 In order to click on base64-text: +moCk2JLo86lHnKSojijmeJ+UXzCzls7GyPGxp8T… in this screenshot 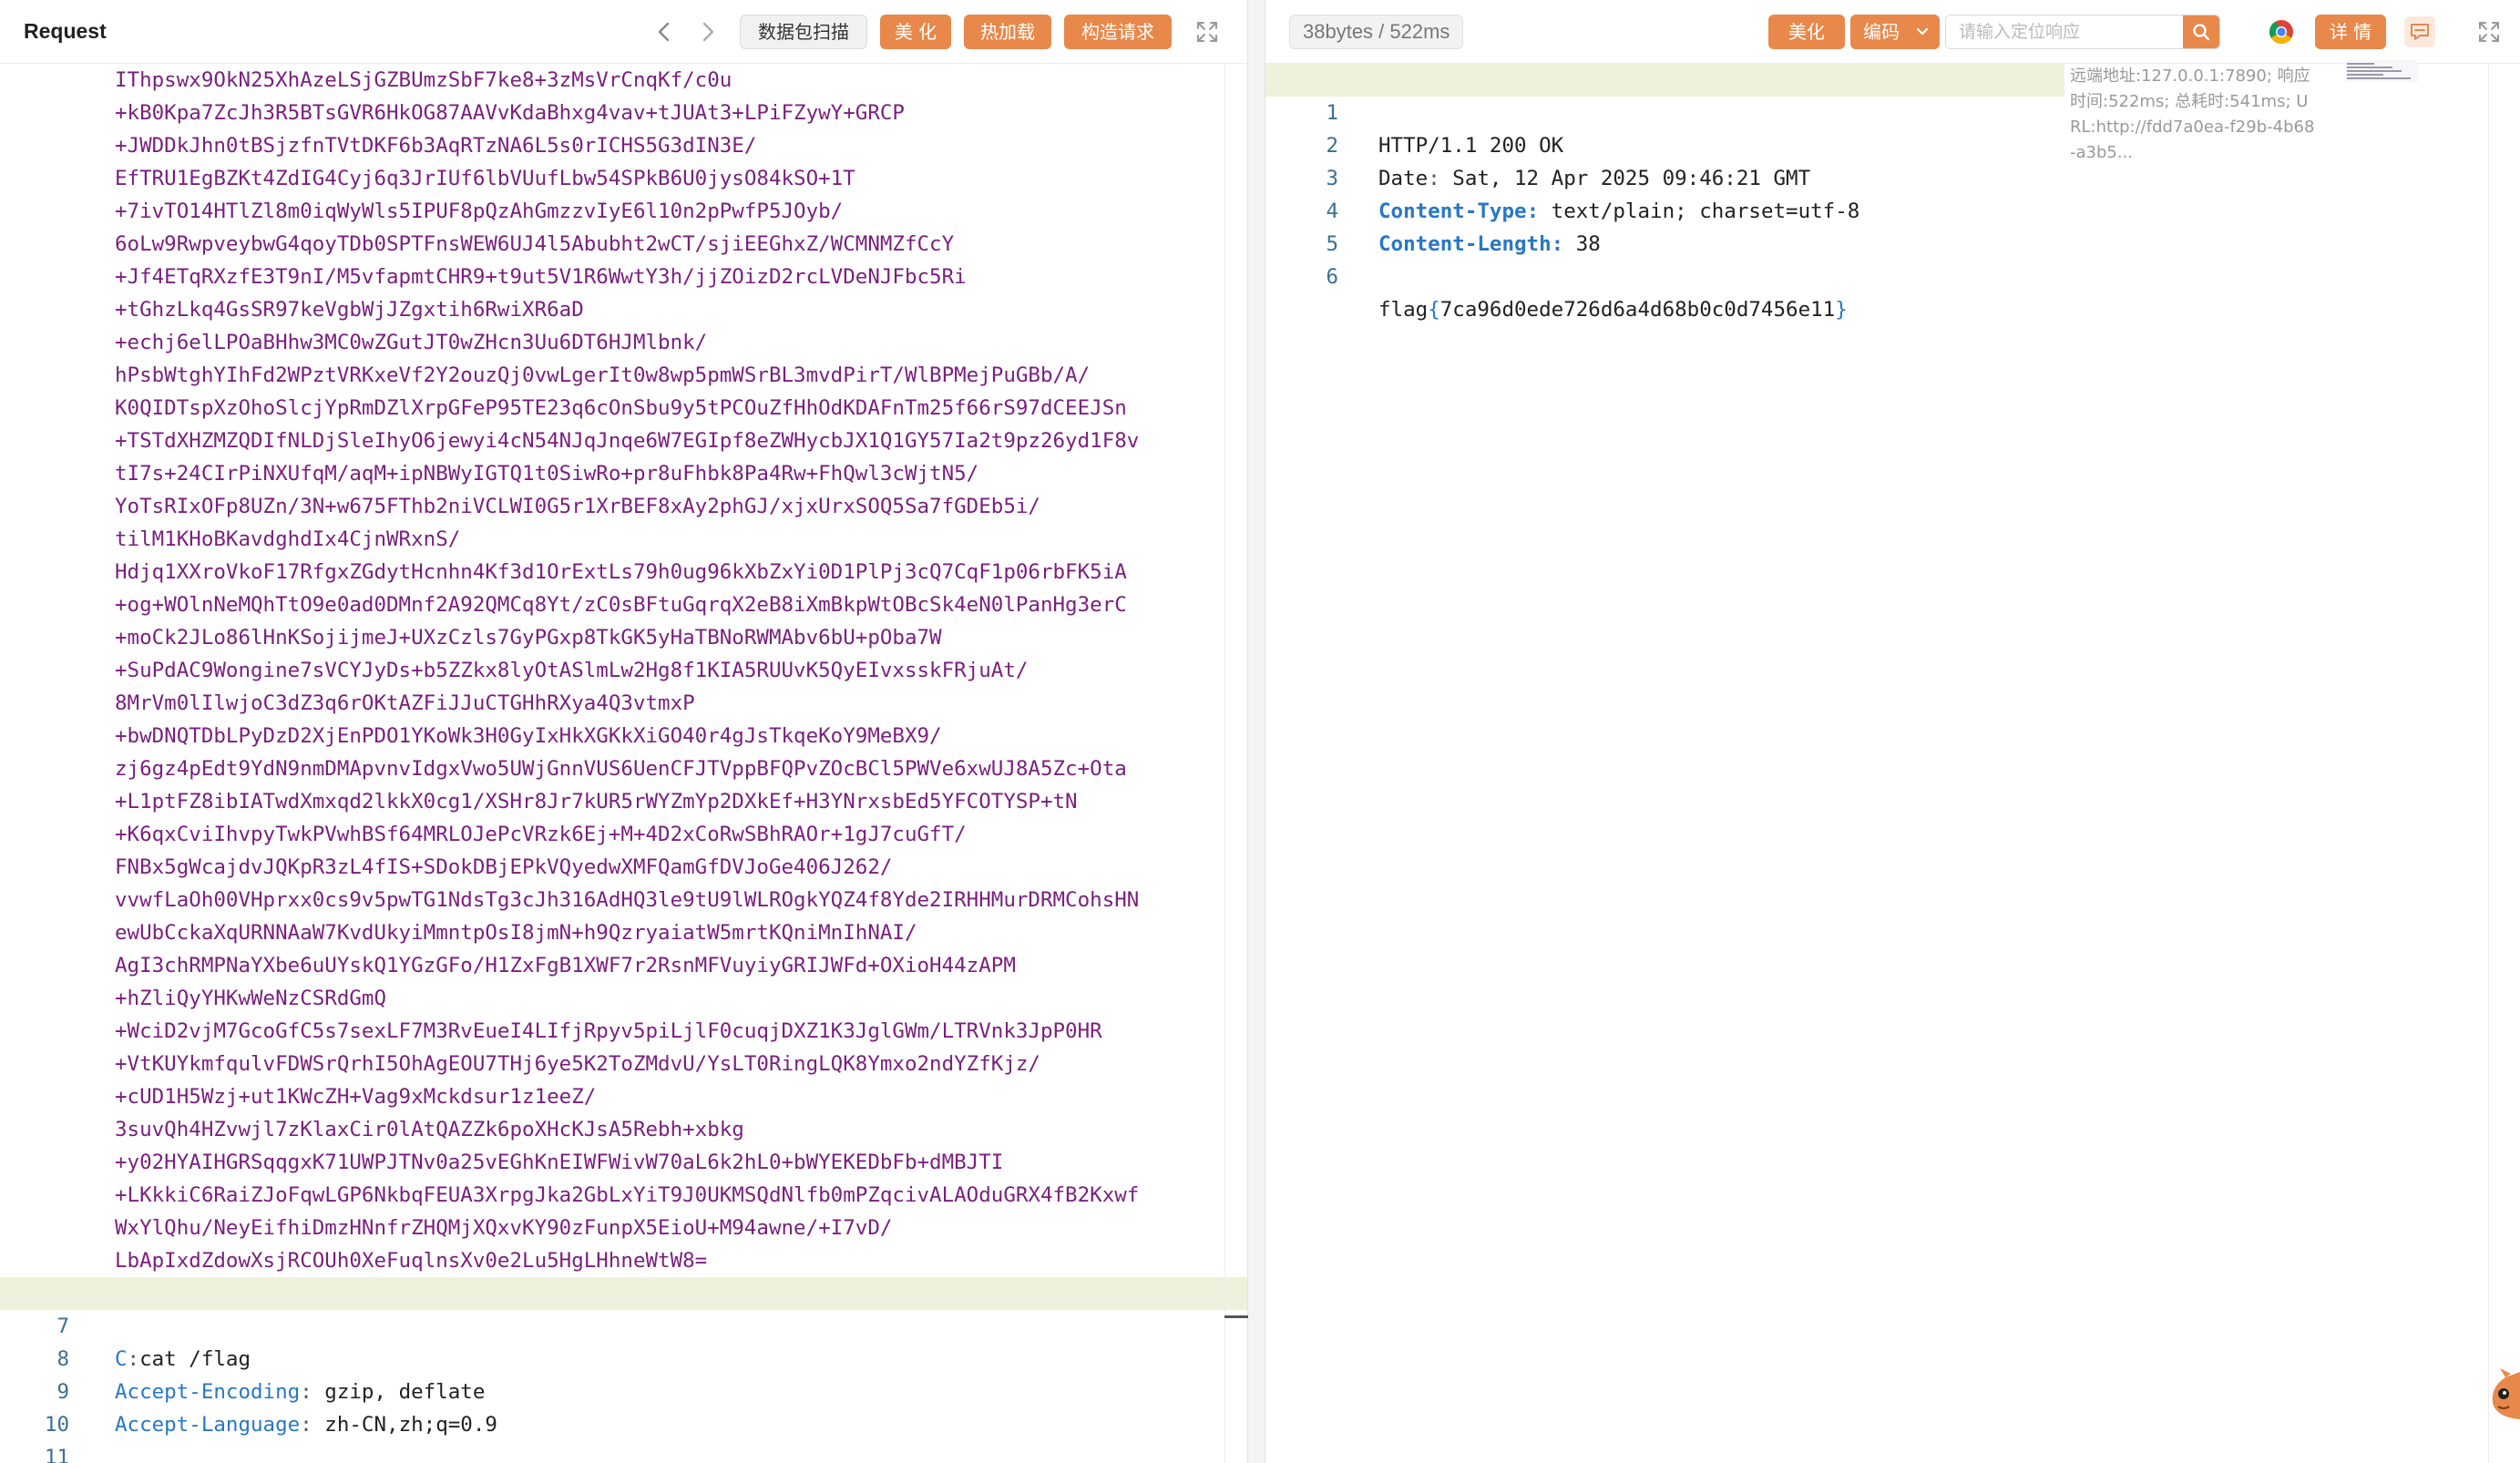, I will do `click(528, 638)`.